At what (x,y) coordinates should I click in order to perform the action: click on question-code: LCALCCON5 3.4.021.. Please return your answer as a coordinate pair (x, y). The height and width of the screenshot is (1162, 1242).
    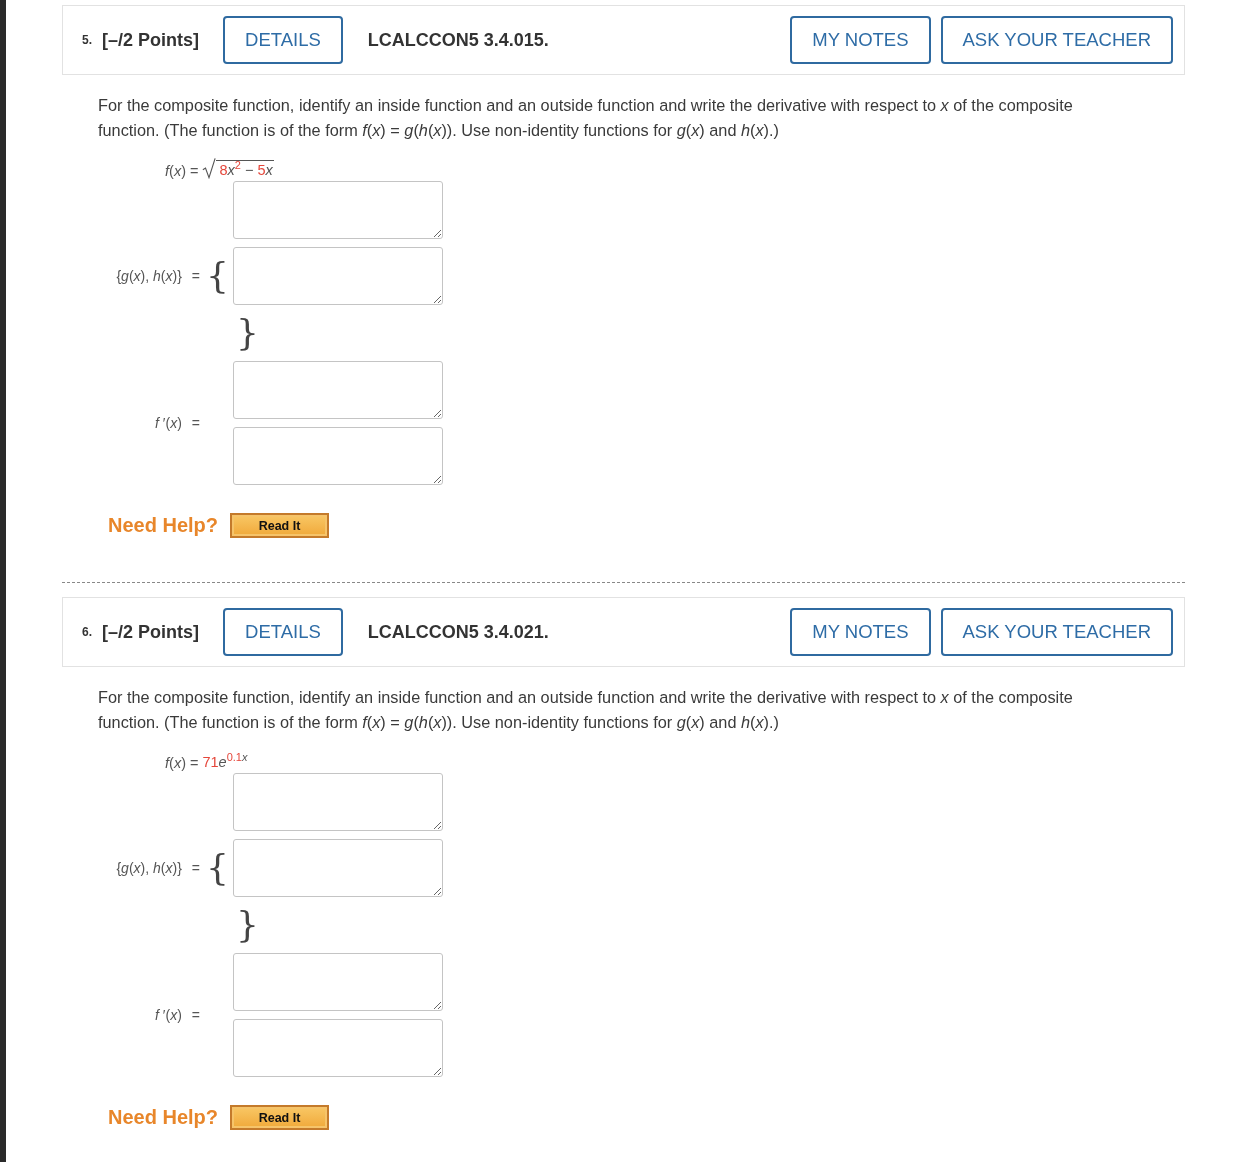
    Looking at the image, I should click on (458, 632).